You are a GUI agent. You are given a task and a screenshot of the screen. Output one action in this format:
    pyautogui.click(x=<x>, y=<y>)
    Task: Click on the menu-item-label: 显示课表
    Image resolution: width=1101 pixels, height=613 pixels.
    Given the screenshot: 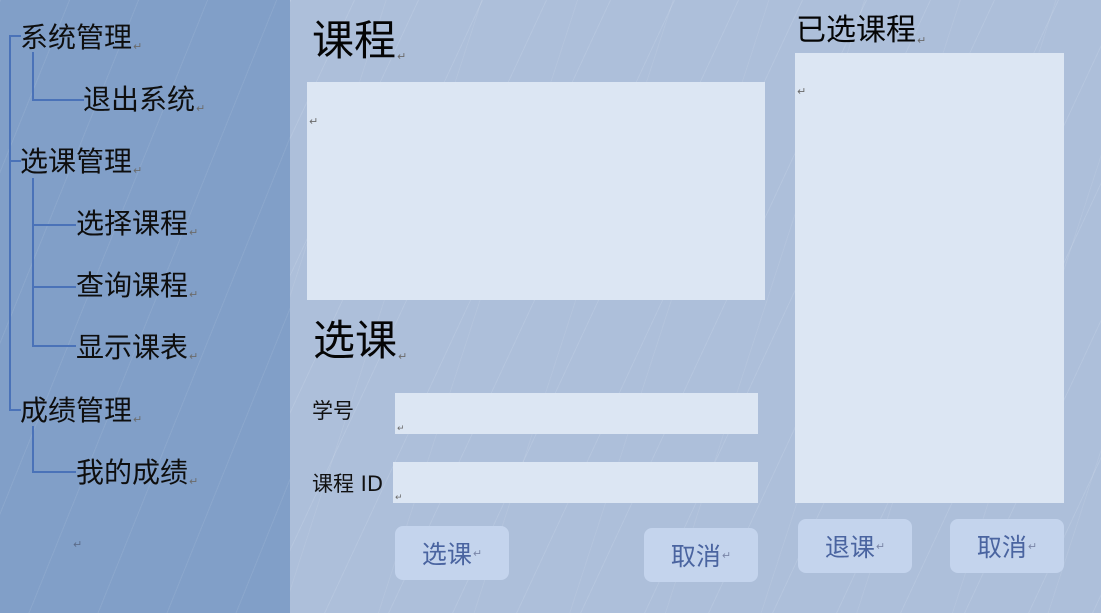 What is the action you would take?
    pyautogui.click(x=132, y=347)
    